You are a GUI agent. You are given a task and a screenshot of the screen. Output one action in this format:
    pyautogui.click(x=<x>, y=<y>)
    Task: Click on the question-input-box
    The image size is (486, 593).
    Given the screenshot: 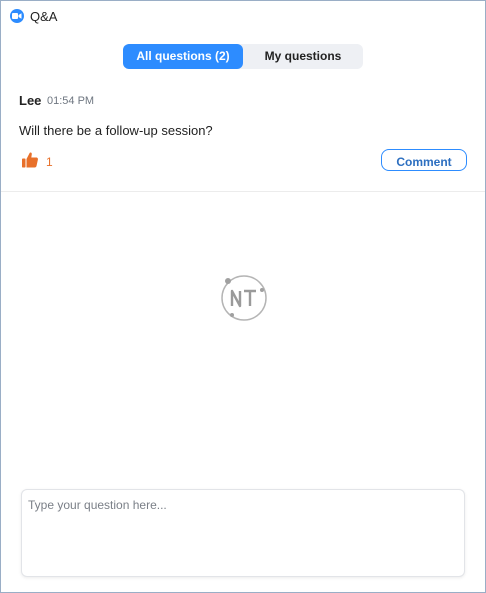 What is the action you would take?
    pyautogui.click(x=243, y=533)
    